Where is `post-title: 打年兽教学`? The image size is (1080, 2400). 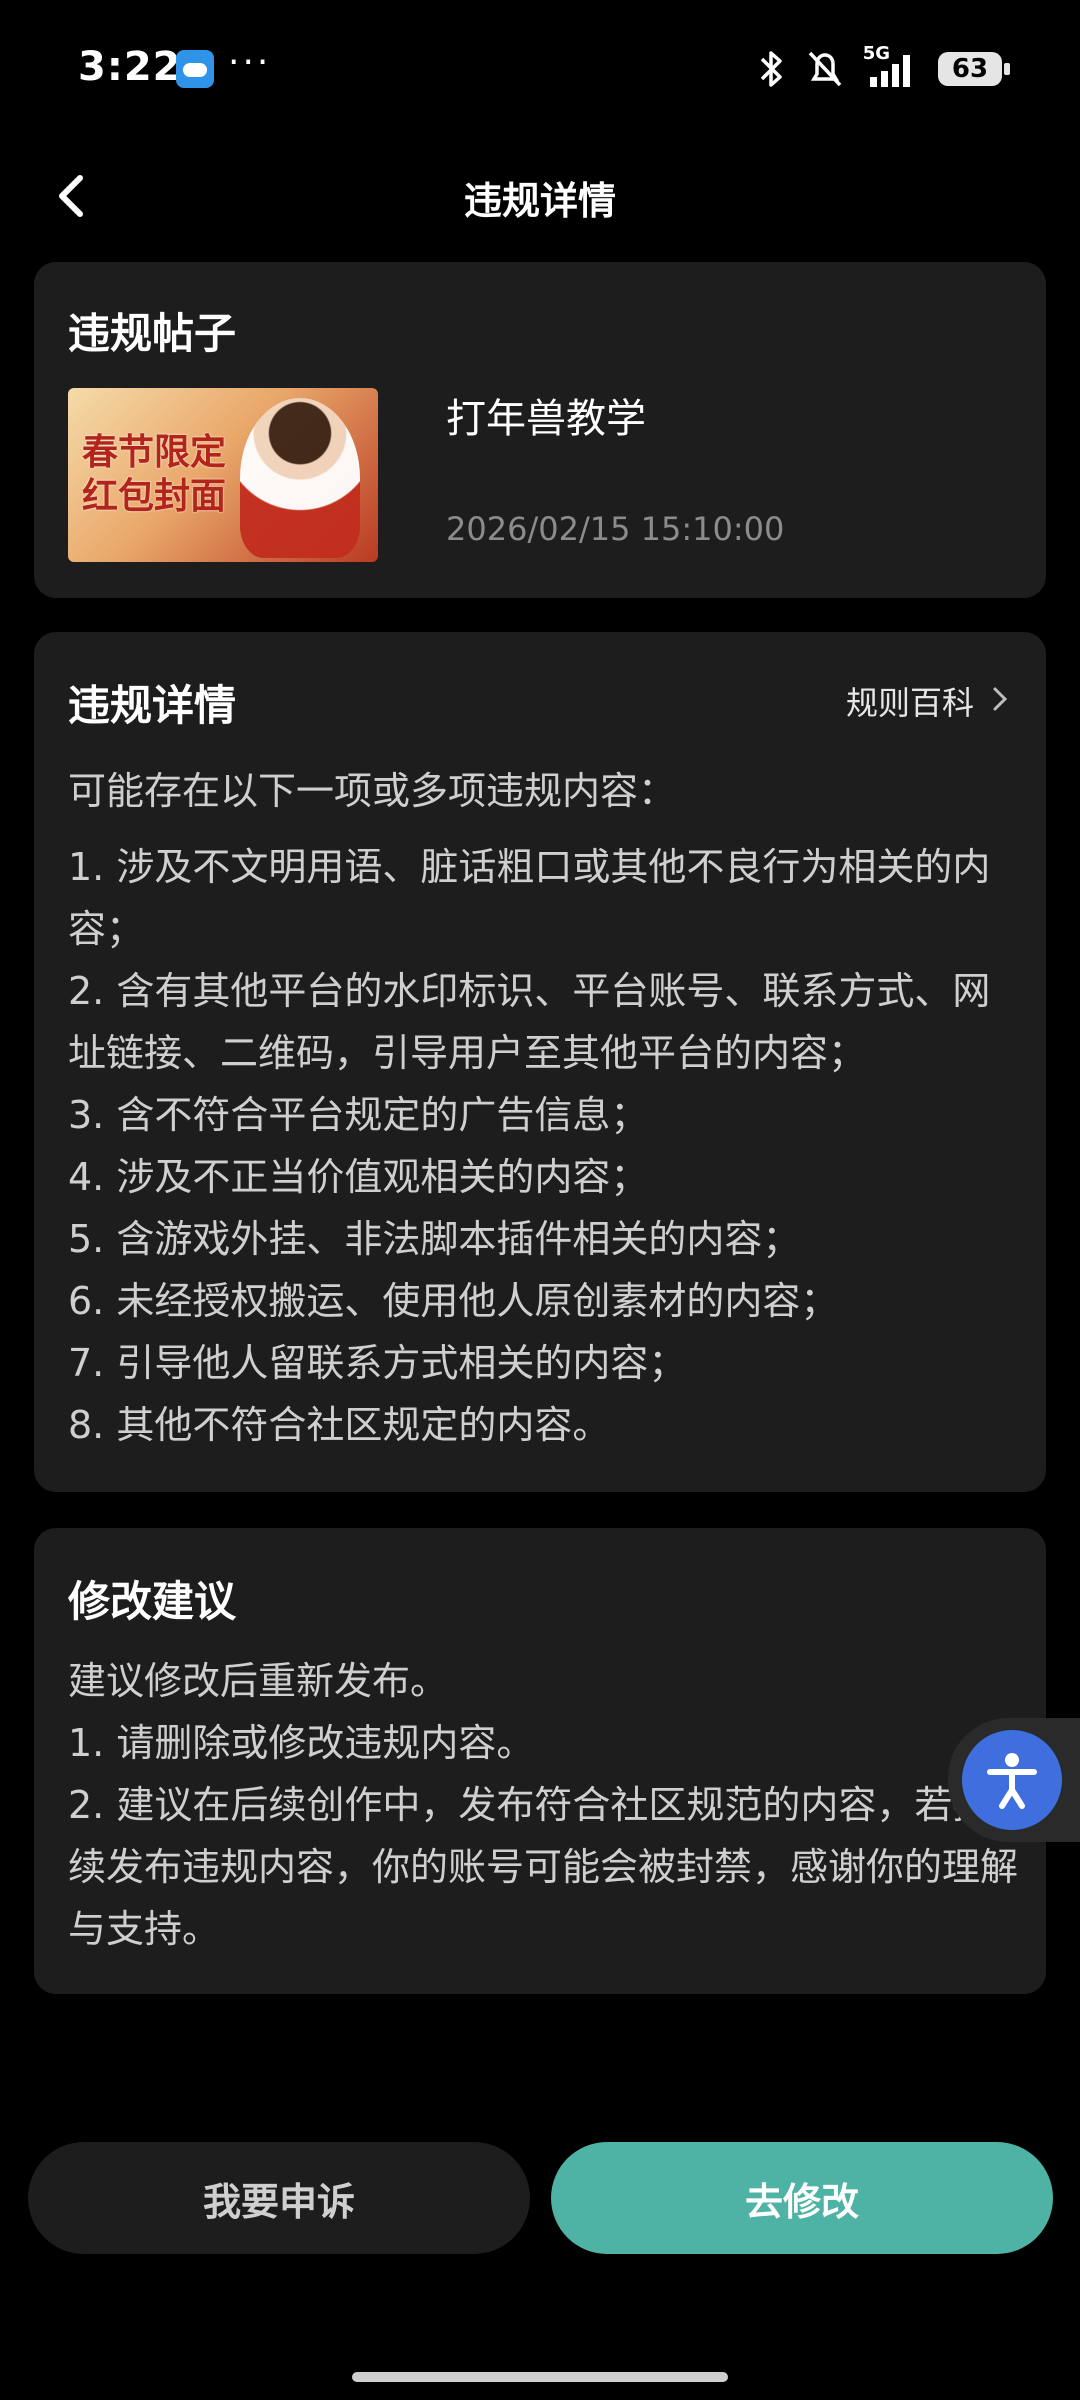
post-title: 打年兽教学 is located at coordinates (546, 415).